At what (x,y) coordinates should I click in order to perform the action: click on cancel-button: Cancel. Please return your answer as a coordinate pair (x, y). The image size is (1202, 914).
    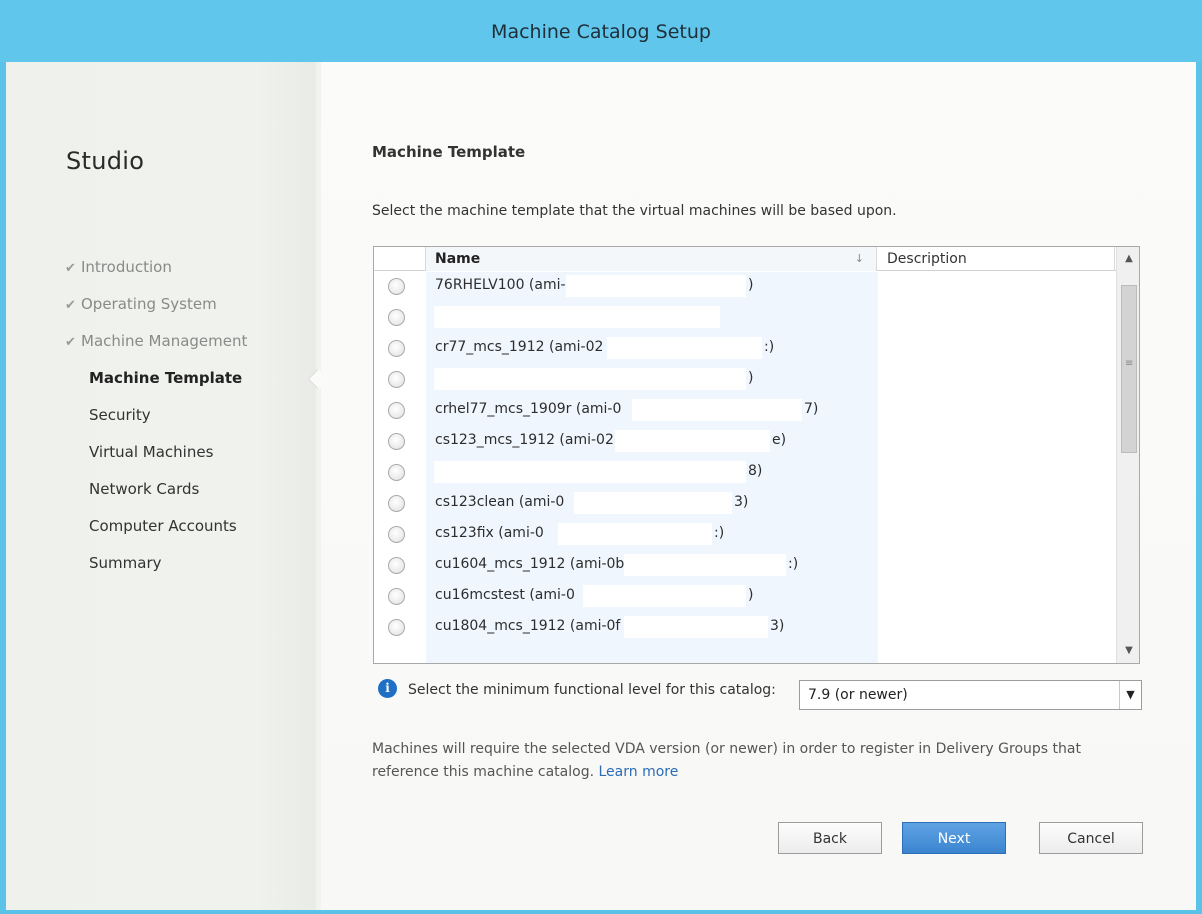
    Looking at the image, I should click on (1091, 838).